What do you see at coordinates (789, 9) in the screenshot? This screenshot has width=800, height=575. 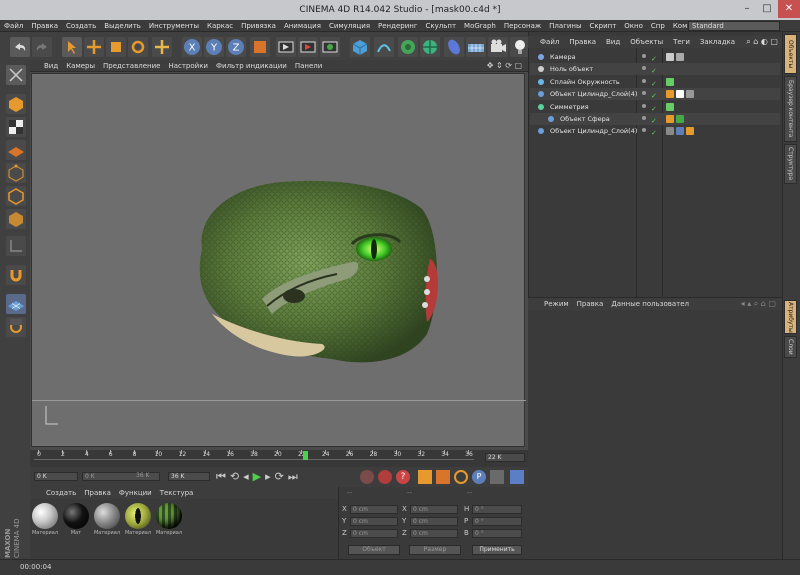 I see `close-icon: ✕` at bounding box center [789, 9].